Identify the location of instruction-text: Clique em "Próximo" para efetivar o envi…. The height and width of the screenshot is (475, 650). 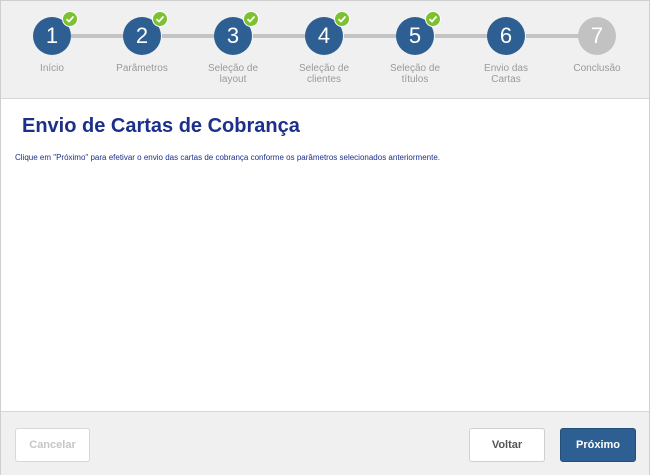
(228, 157).